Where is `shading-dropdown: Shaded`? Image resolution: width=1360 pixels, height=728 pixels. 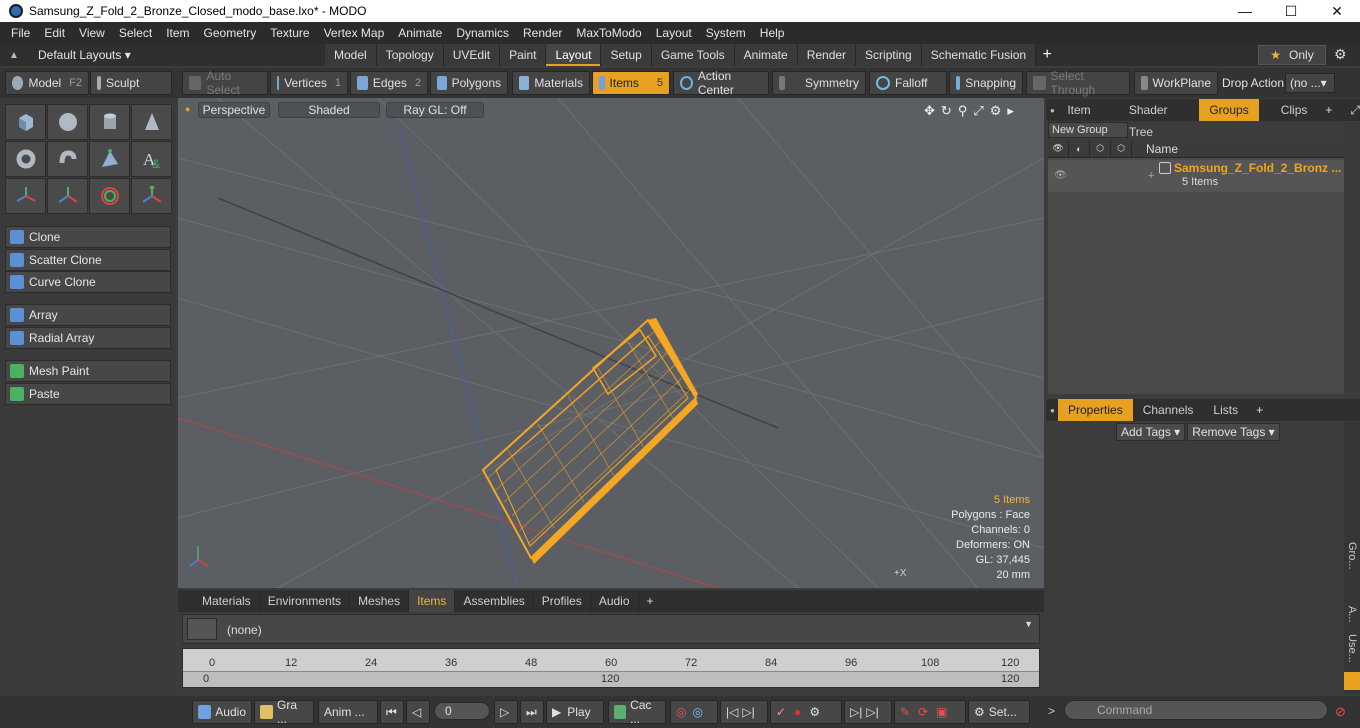 shading-dropdown: Shaded is located at coordinates (329, 110).